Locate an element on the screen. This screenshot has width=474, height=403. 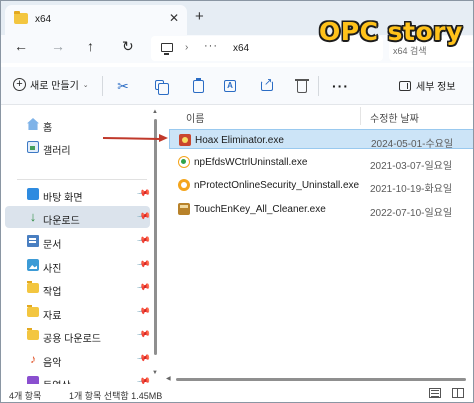
selection-info: 1개 항목 선택함 1.45MB is located at coordinates (116, 396).